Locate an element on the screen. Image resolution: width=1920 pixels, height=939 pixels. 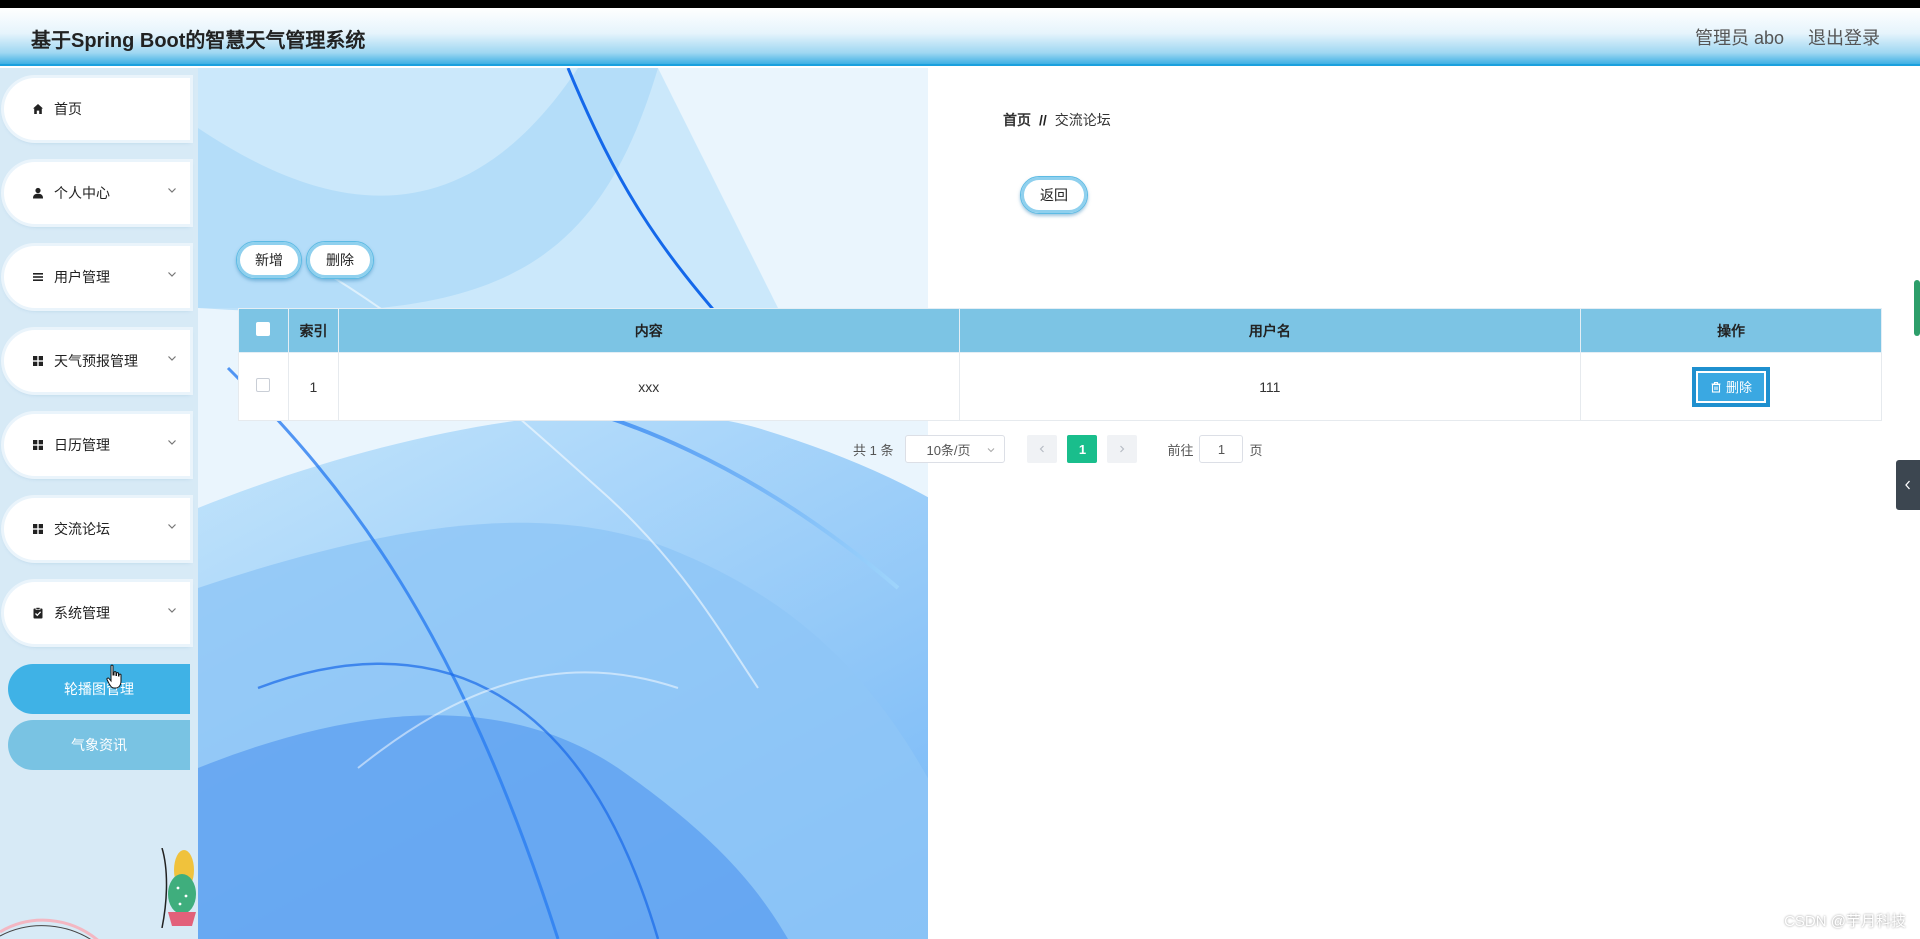
sidebar-item-label: 日历管理 is located at coordinates (82, 445).